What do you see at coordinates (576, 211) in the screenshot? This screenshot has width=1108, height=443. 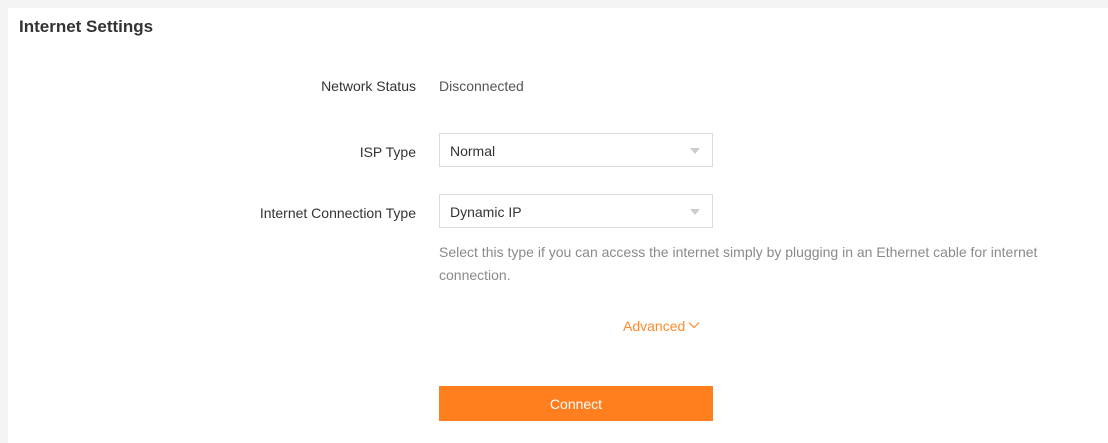 I see `connection-type-select: Dynamic IP` at bounding box center [576, 211].